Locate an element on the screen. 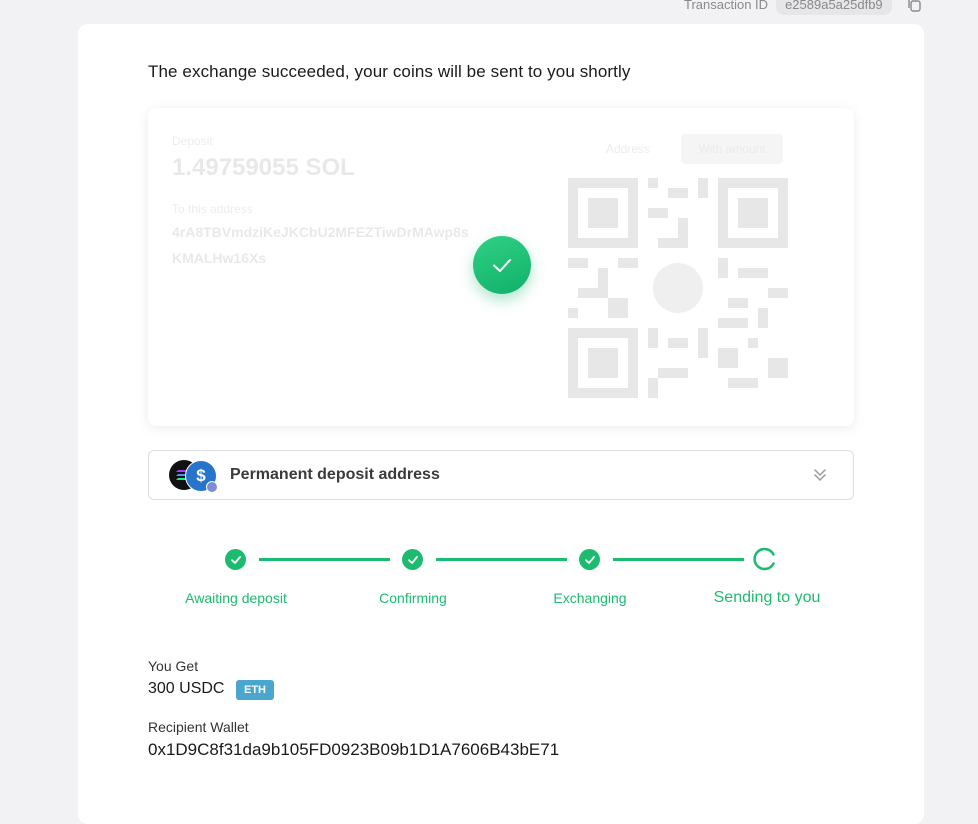 This screenshot has height=824, width=978. you-get-label: You Get is located at coordinates (173, 666).